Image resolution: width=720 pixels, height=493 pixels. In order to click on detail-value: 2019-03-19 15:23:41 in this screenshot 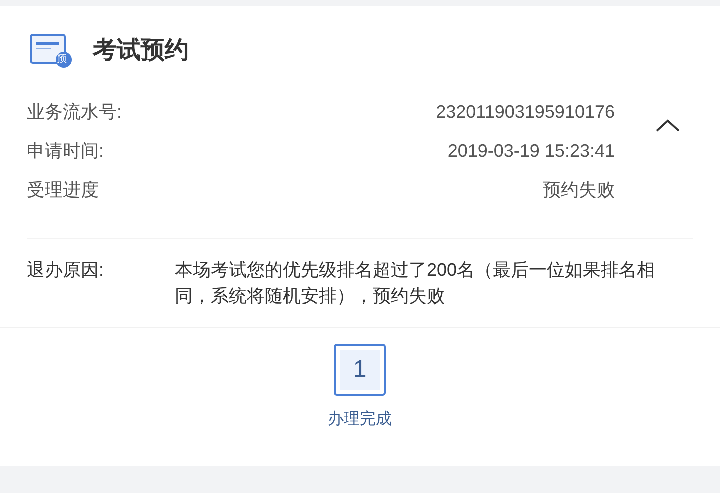, I will do `click(531, 151)`.